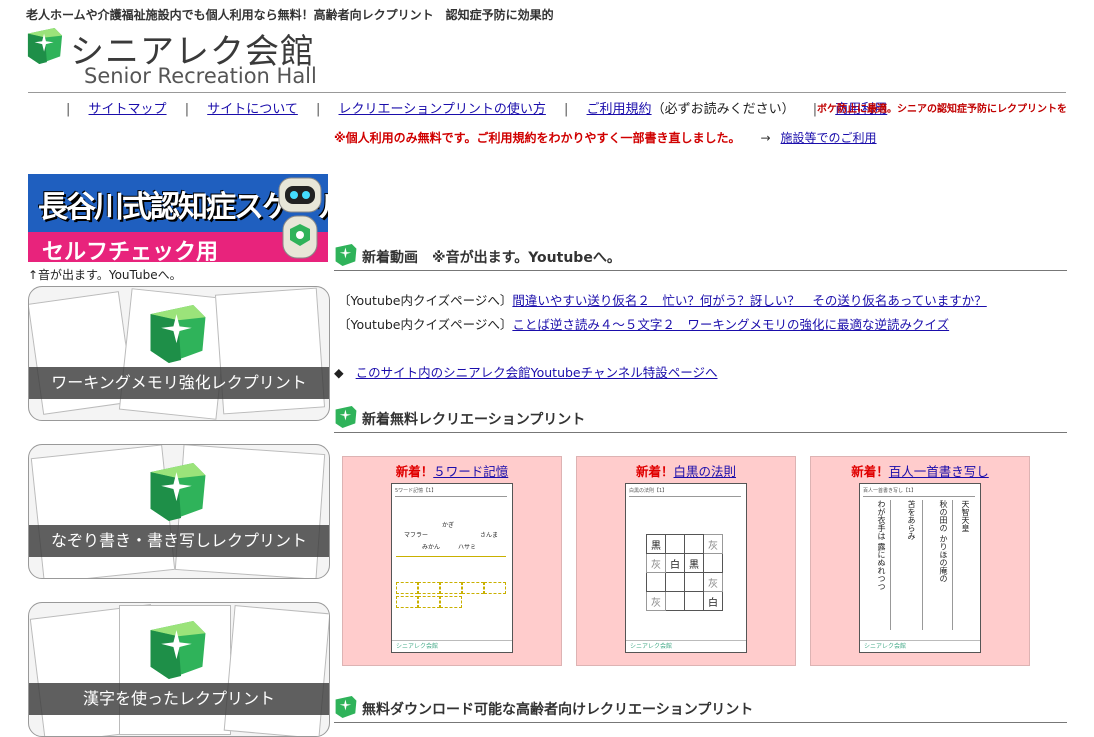 The width and height of the screenshot is (1094, 737). I want to click on nav-terms-note: （必ずお読みください）, so click(723, 109).